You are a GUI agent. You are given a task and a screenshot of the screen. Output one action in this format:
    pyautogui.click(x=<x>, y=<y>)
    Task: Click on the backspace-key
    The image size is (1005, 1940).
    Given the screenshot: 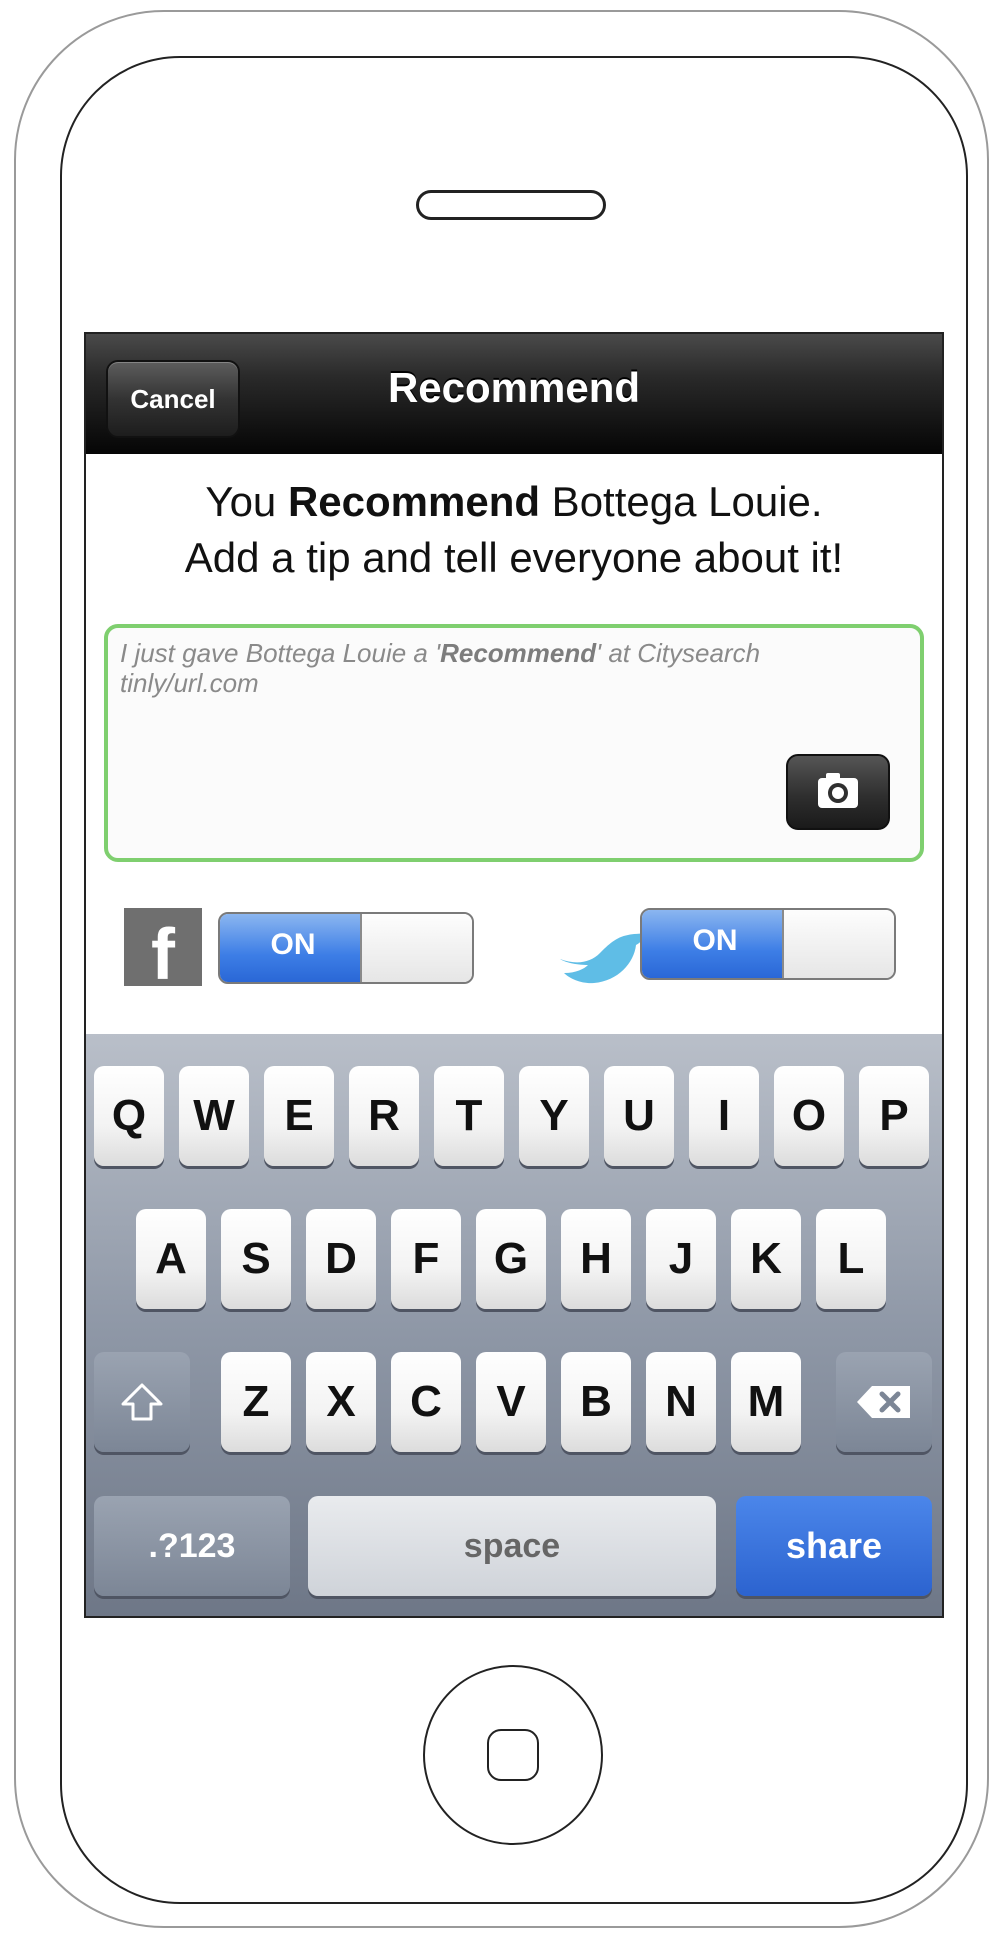 What is the action you would take?
    pyautogui.click(x=884, y=1402)
    